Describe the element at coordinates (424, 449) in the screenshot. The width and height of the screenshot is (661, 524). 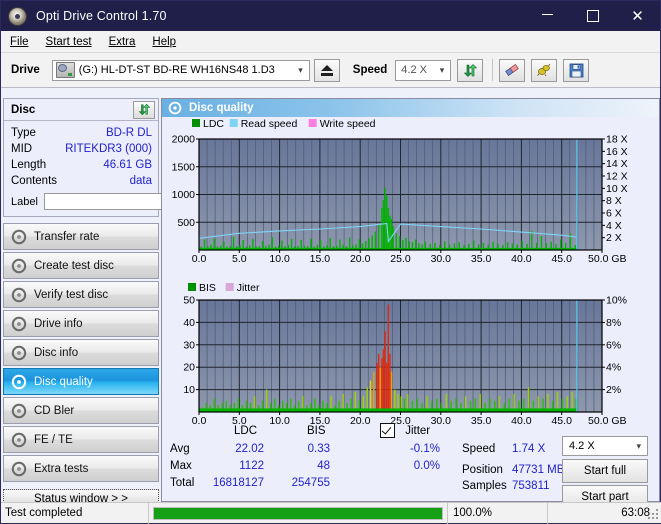
I see `row-avg-jitter: -0.1%` at that location.